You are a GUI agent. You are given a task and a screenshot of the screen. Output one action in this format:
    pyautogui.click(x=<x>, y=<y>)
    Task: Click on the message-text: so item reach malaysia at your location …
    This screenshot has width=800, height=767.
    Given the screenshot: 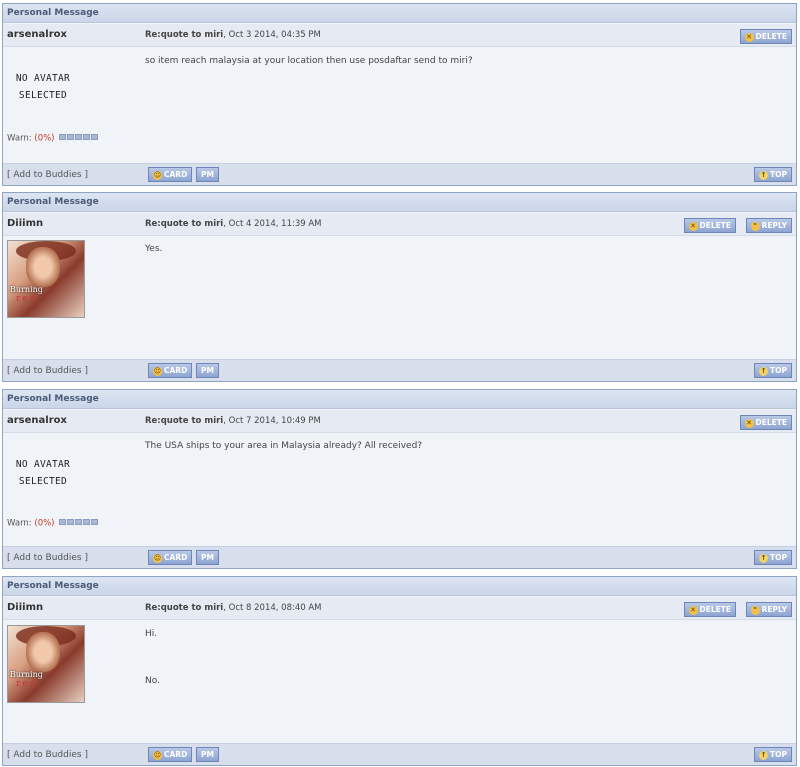 What is the action you would take?
    pyautogui.click(x=309, y=61)
    